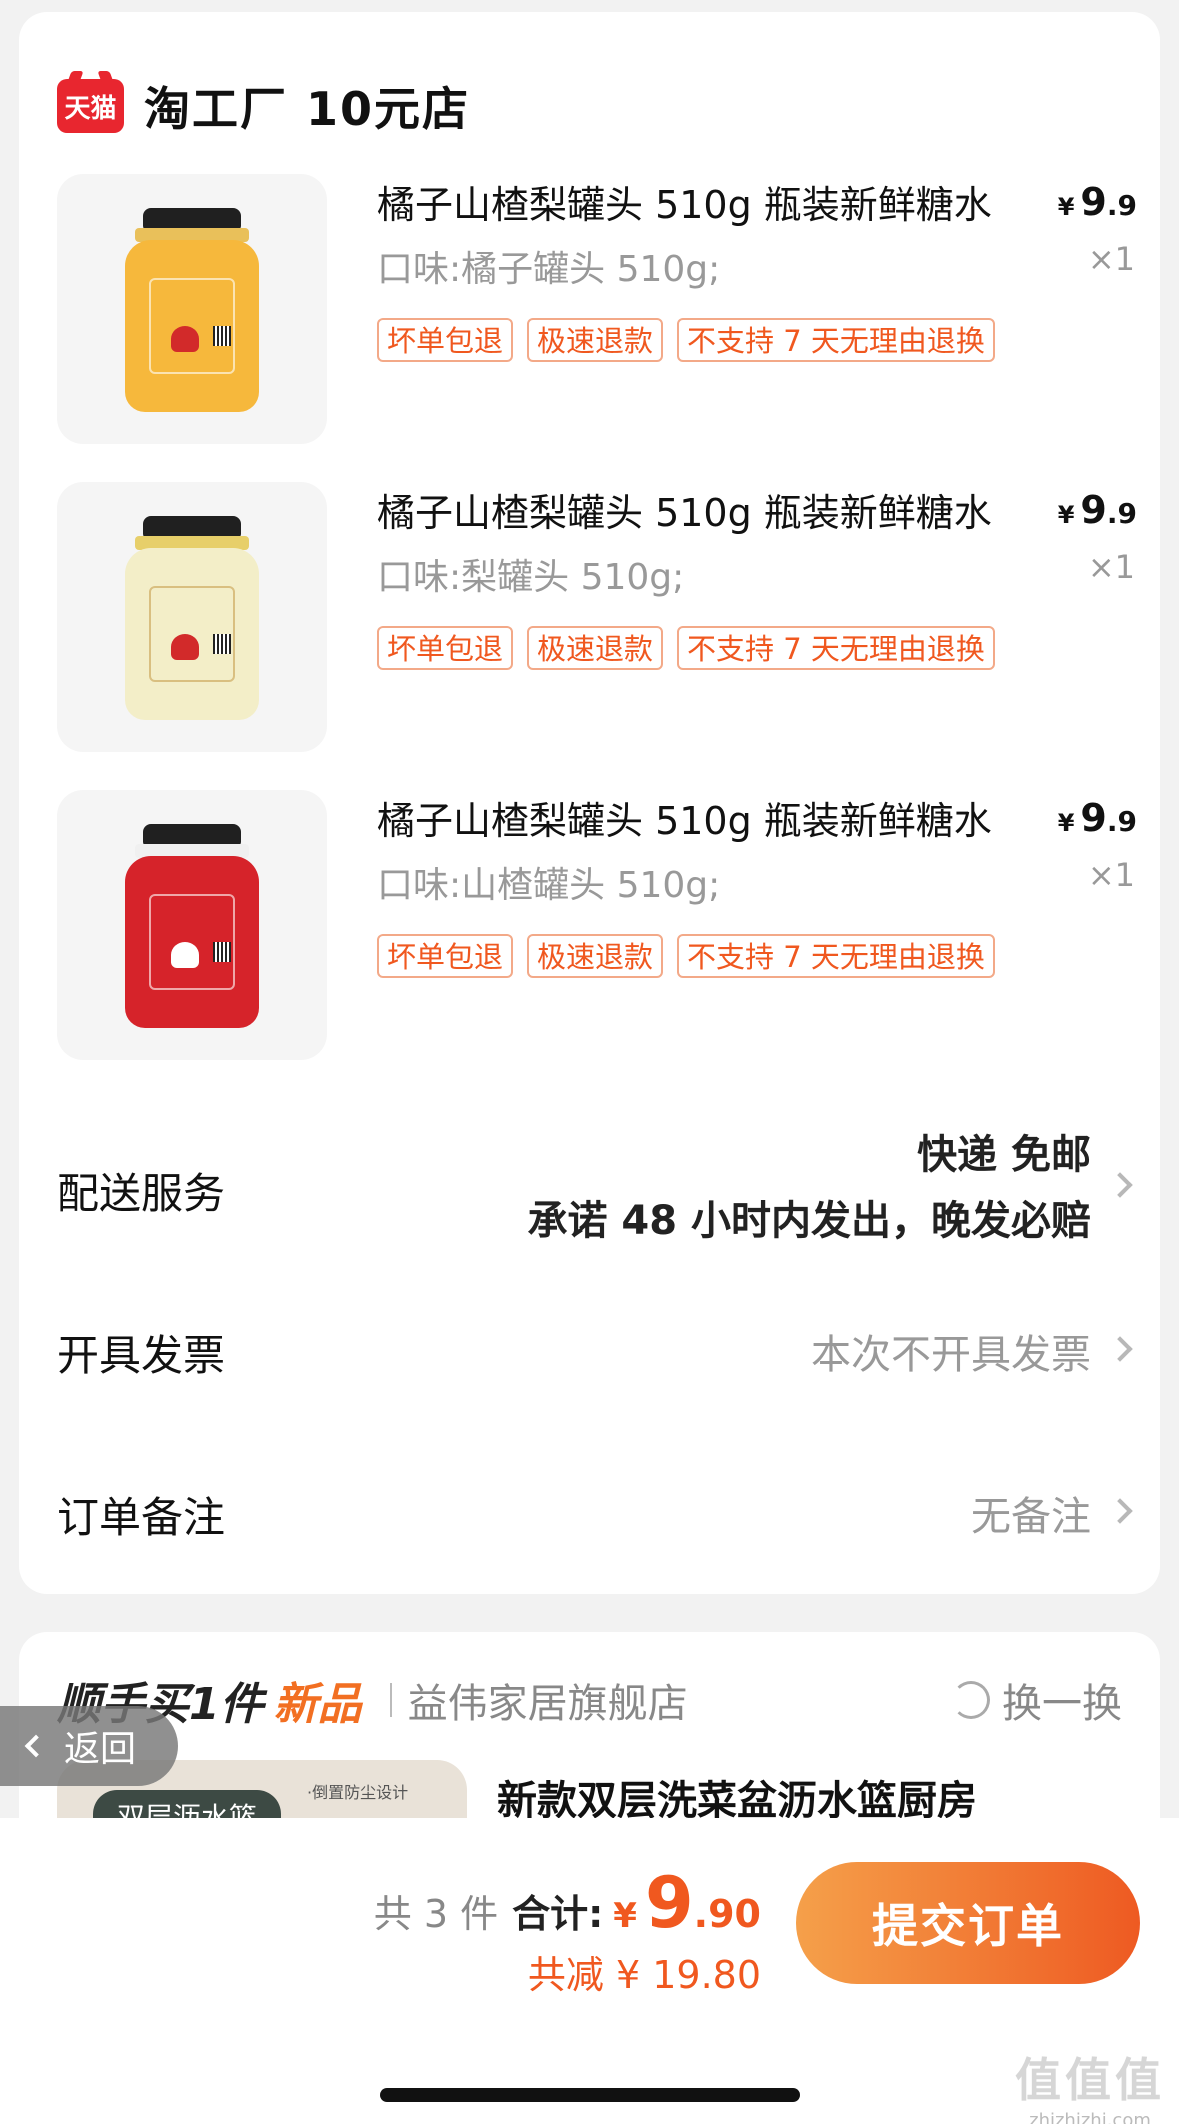 This screenshot has width=1179, height=2124. I want to click on upsell-store-name: 益伟家居旗舰店, so click(548, 1700).